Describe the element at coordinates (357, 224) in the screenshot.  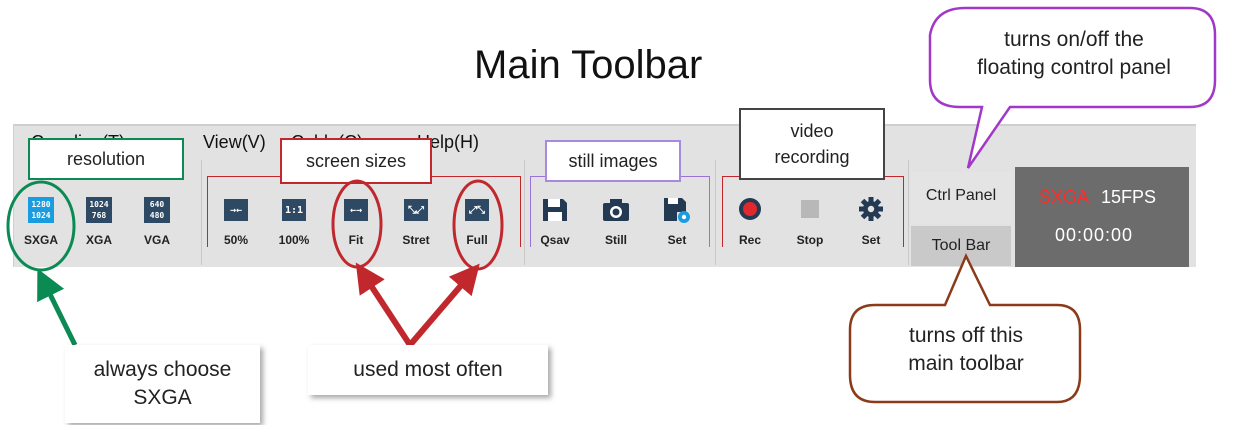
I see `fit-highlight-ellipse` at that location.